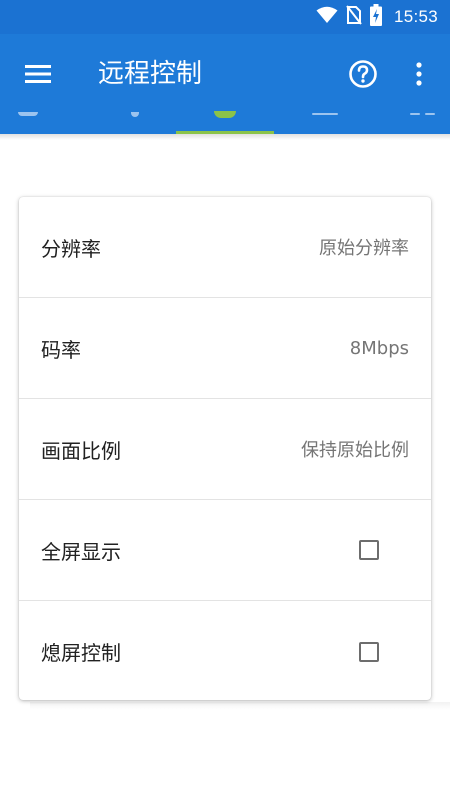 The height and width of the screenshot is (800, 450). Describe the element at coordinates (81, 450) in the screenshot. I see `aspect-ratio-label: 画面比例` at that location.